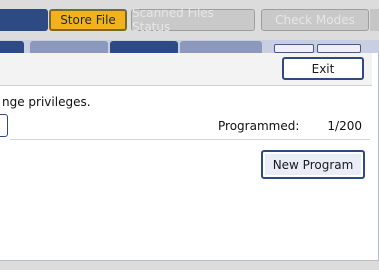 The width and height of the screenshot is (379, 270). Describe the element at coordinates (4, 125) in the screenshot. I see `list-button-fragment` at that location.